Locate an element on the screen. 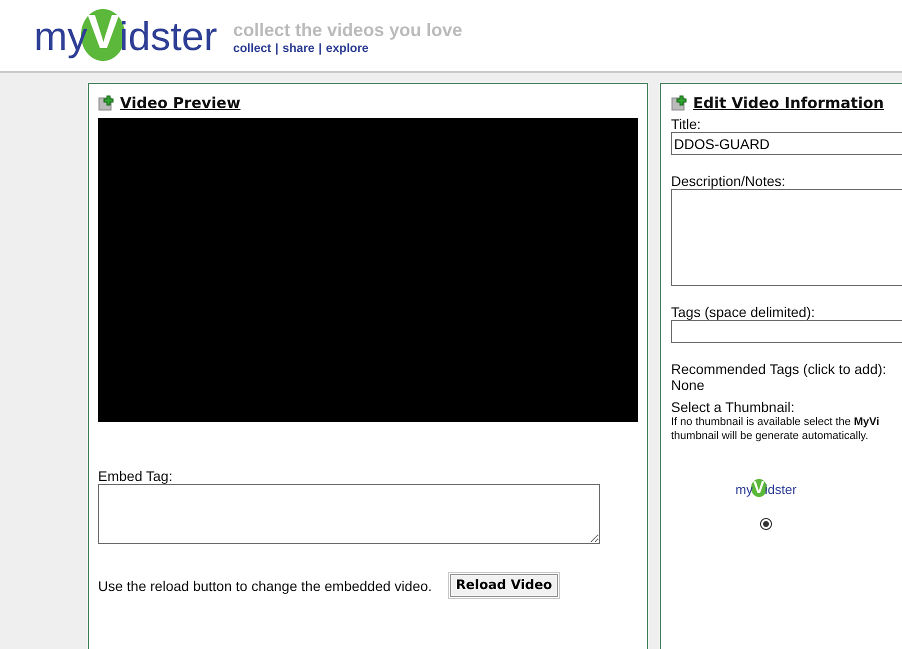 The width and height of the screenshot is (902, 649). hint-text: Use the reload button to change the embedded video. is located at coordinates (265, 586).